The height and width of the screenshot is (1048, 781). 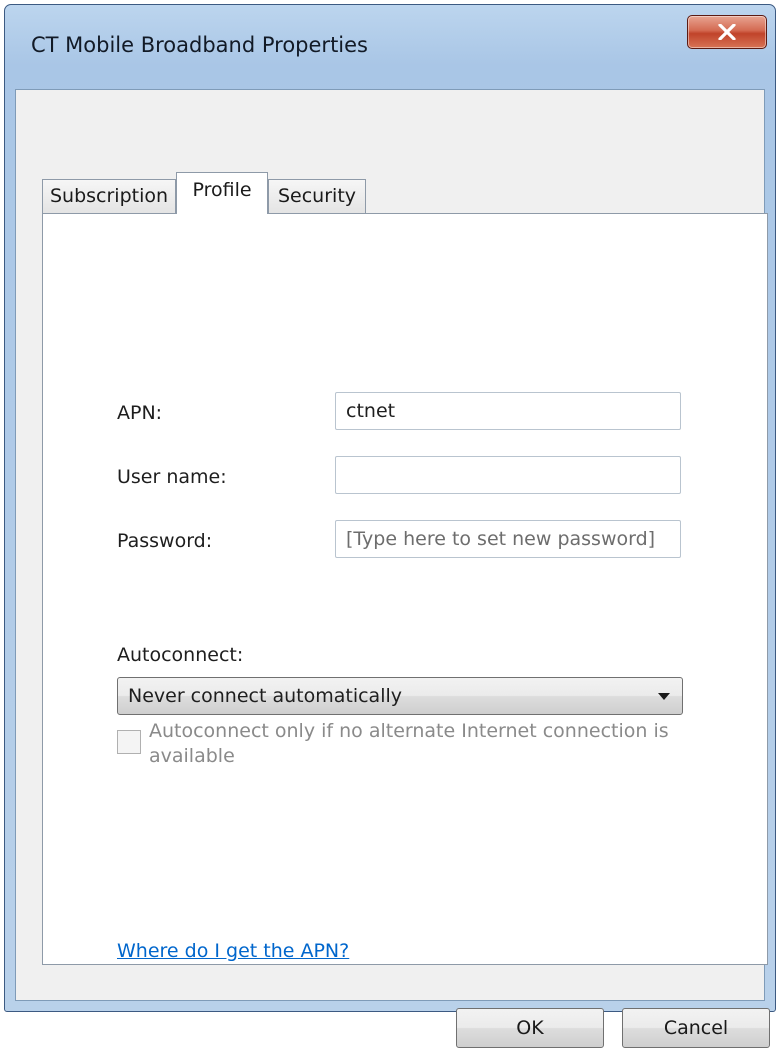 I want to click on tab-subscription-label: Subscription, so click(x=109, y=196).